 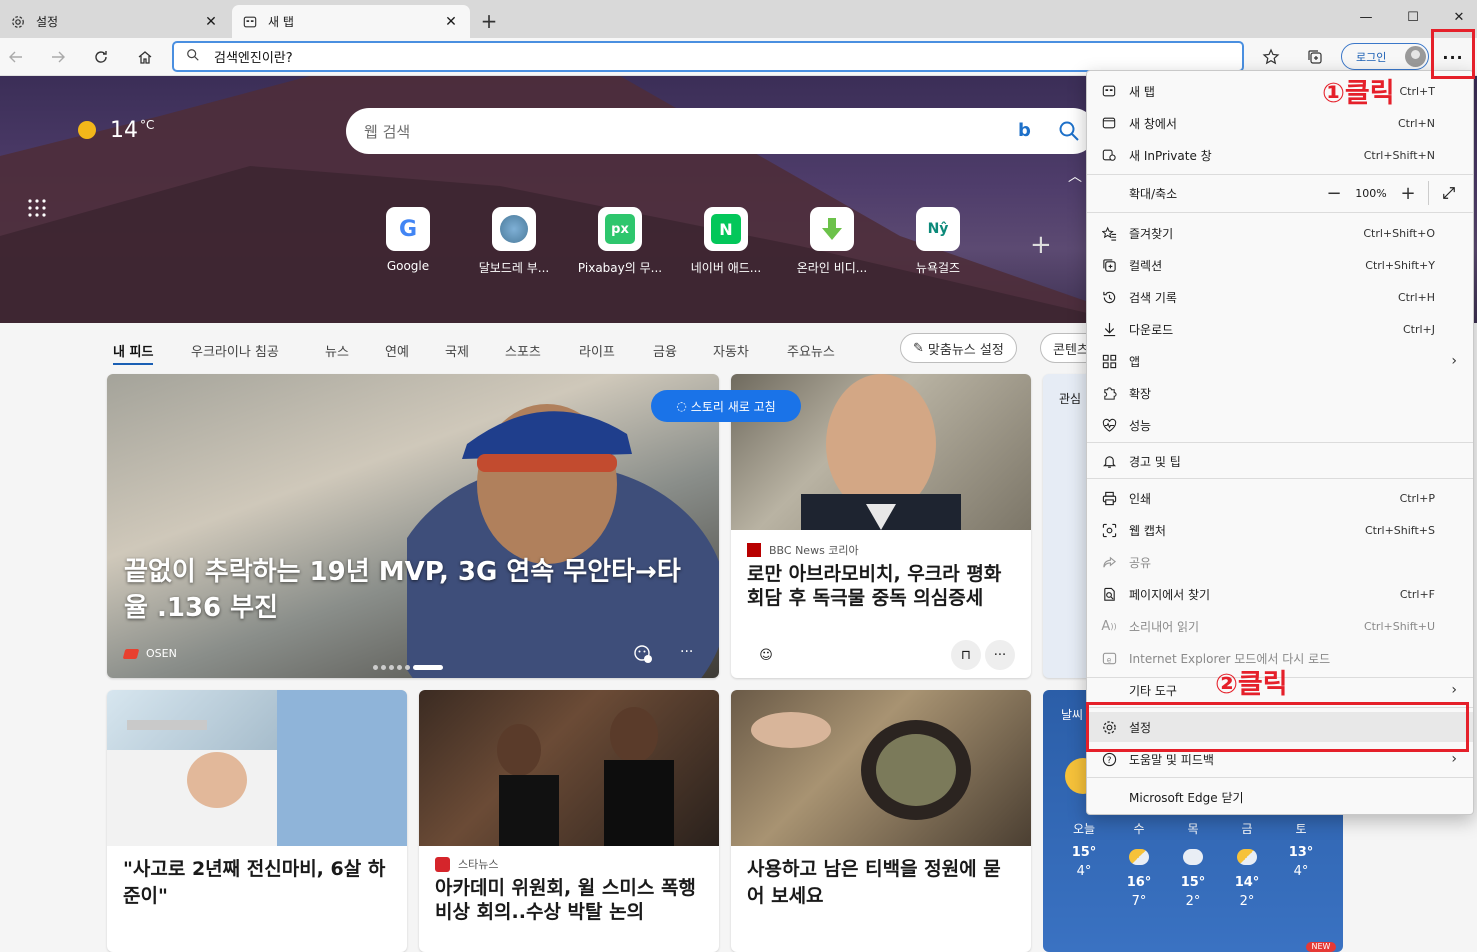 I want to click on chevron-right-icon: ›, so click(x=1454, y=759).